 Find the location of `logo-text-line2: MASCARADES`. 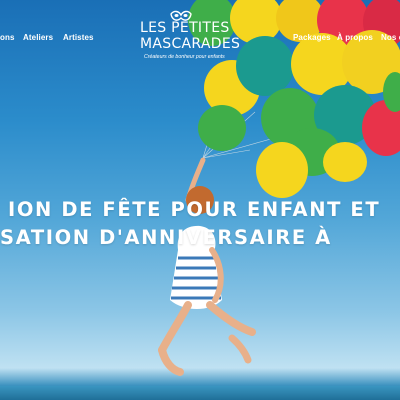

logo-text-line2: MASCARADES is located at coordinates (190, 44).